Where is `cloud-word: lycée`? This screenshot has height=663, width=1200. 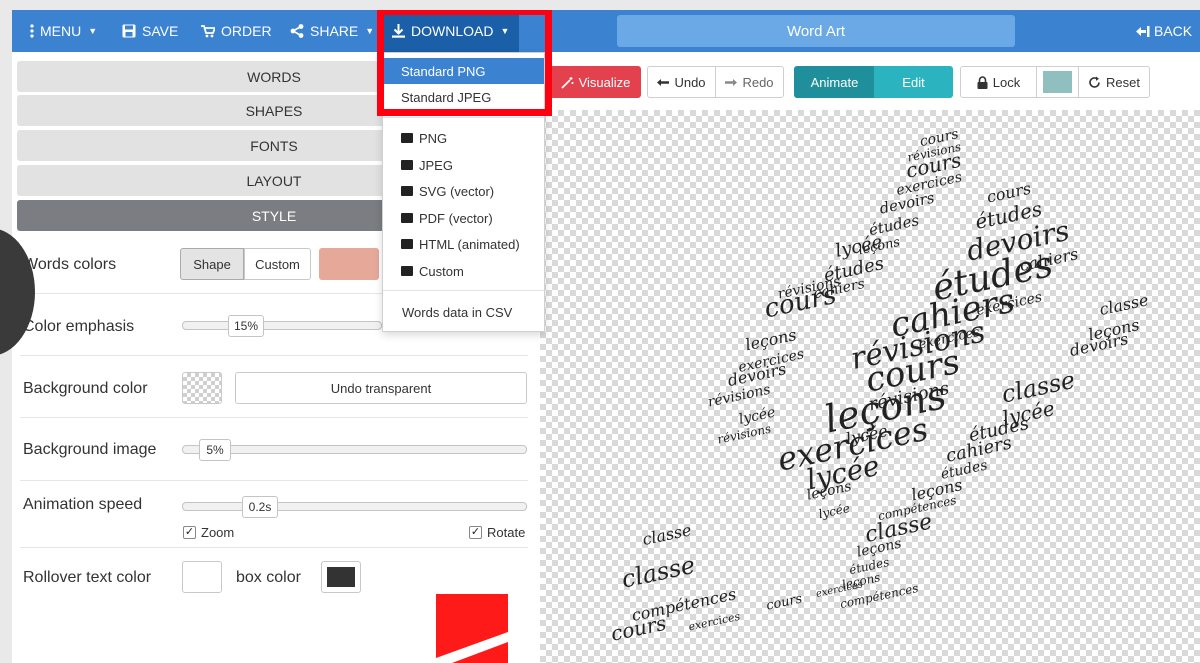
cloud-word: lycée is located at coordinates (834, 511).